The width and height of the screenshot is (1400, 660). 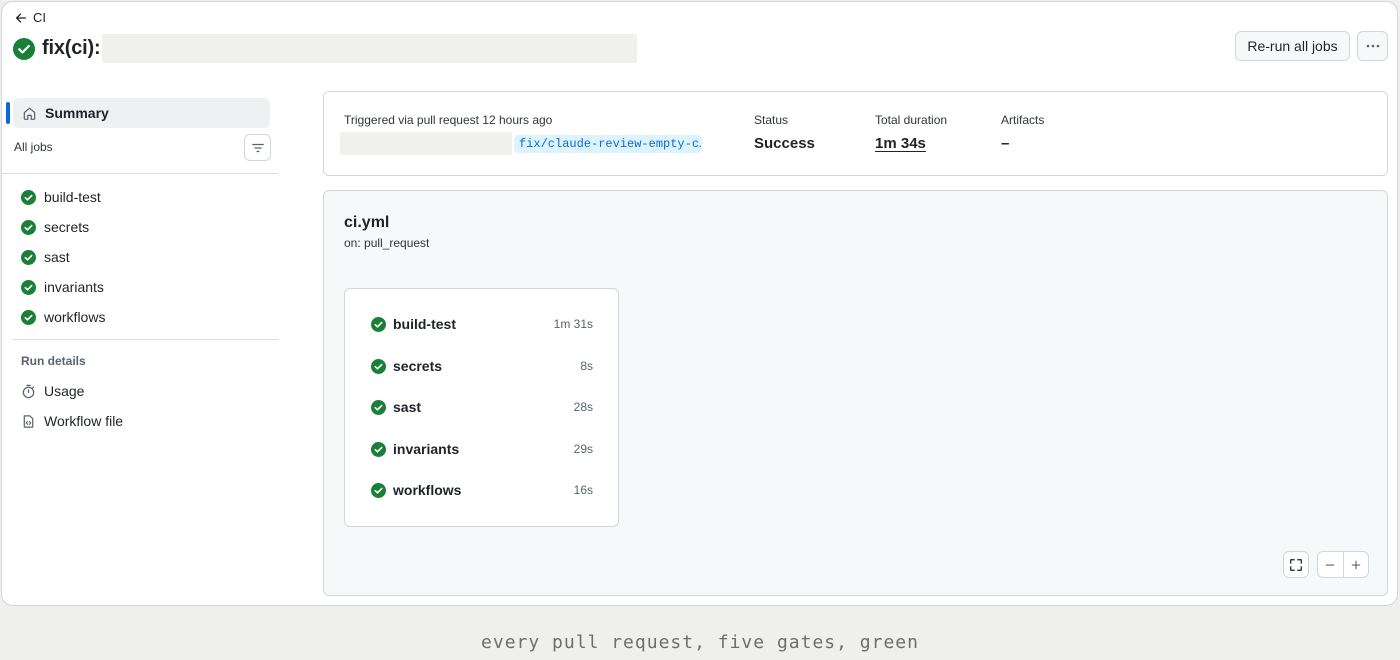 I want to click on graph-job-duration: 1m 31s, so click(x=573, y=324).